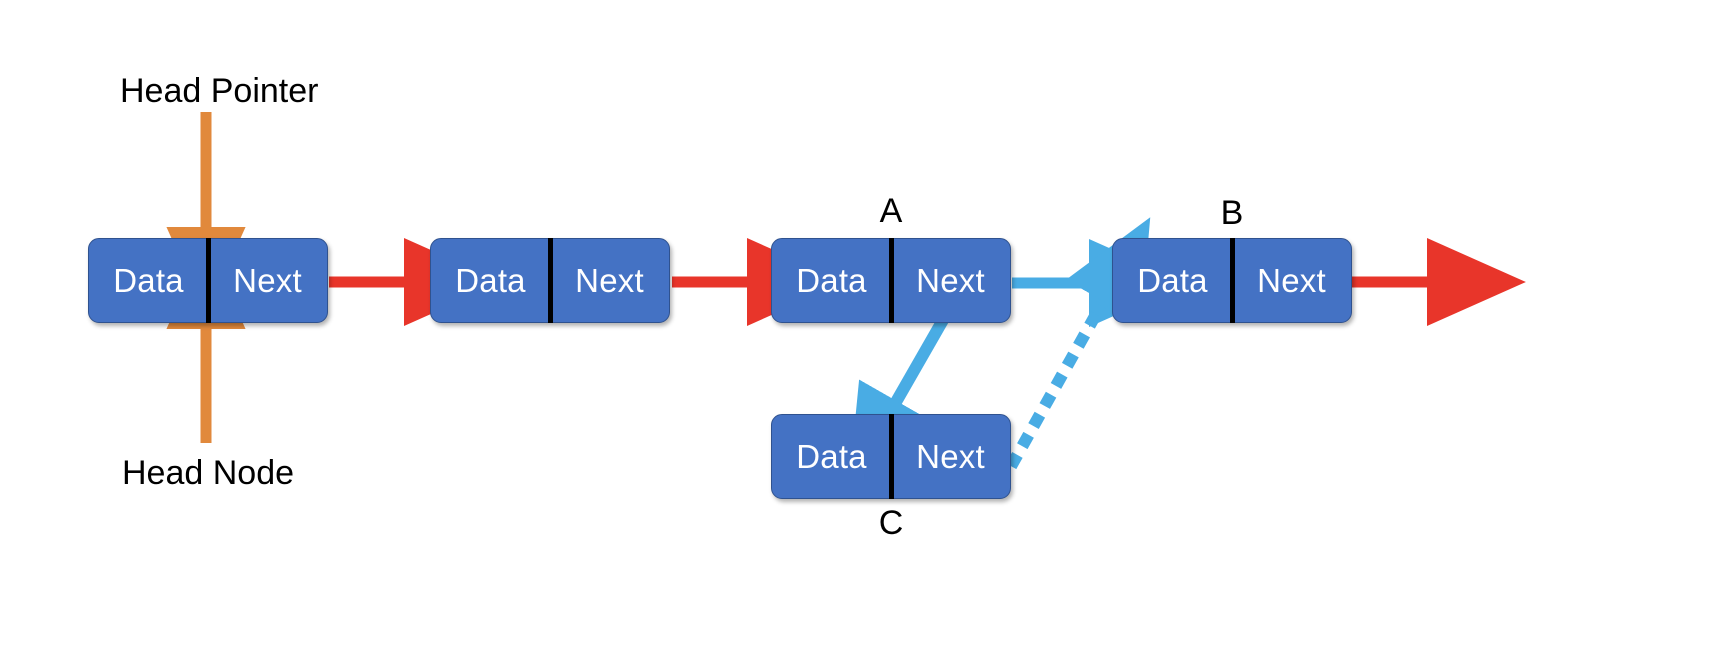 This screenshot has width=1730, height=664. What do you see at coordinates (267, 280) in the screenshot?
I see `node-1-next-cell: Next` at bounding box center [267, 280].